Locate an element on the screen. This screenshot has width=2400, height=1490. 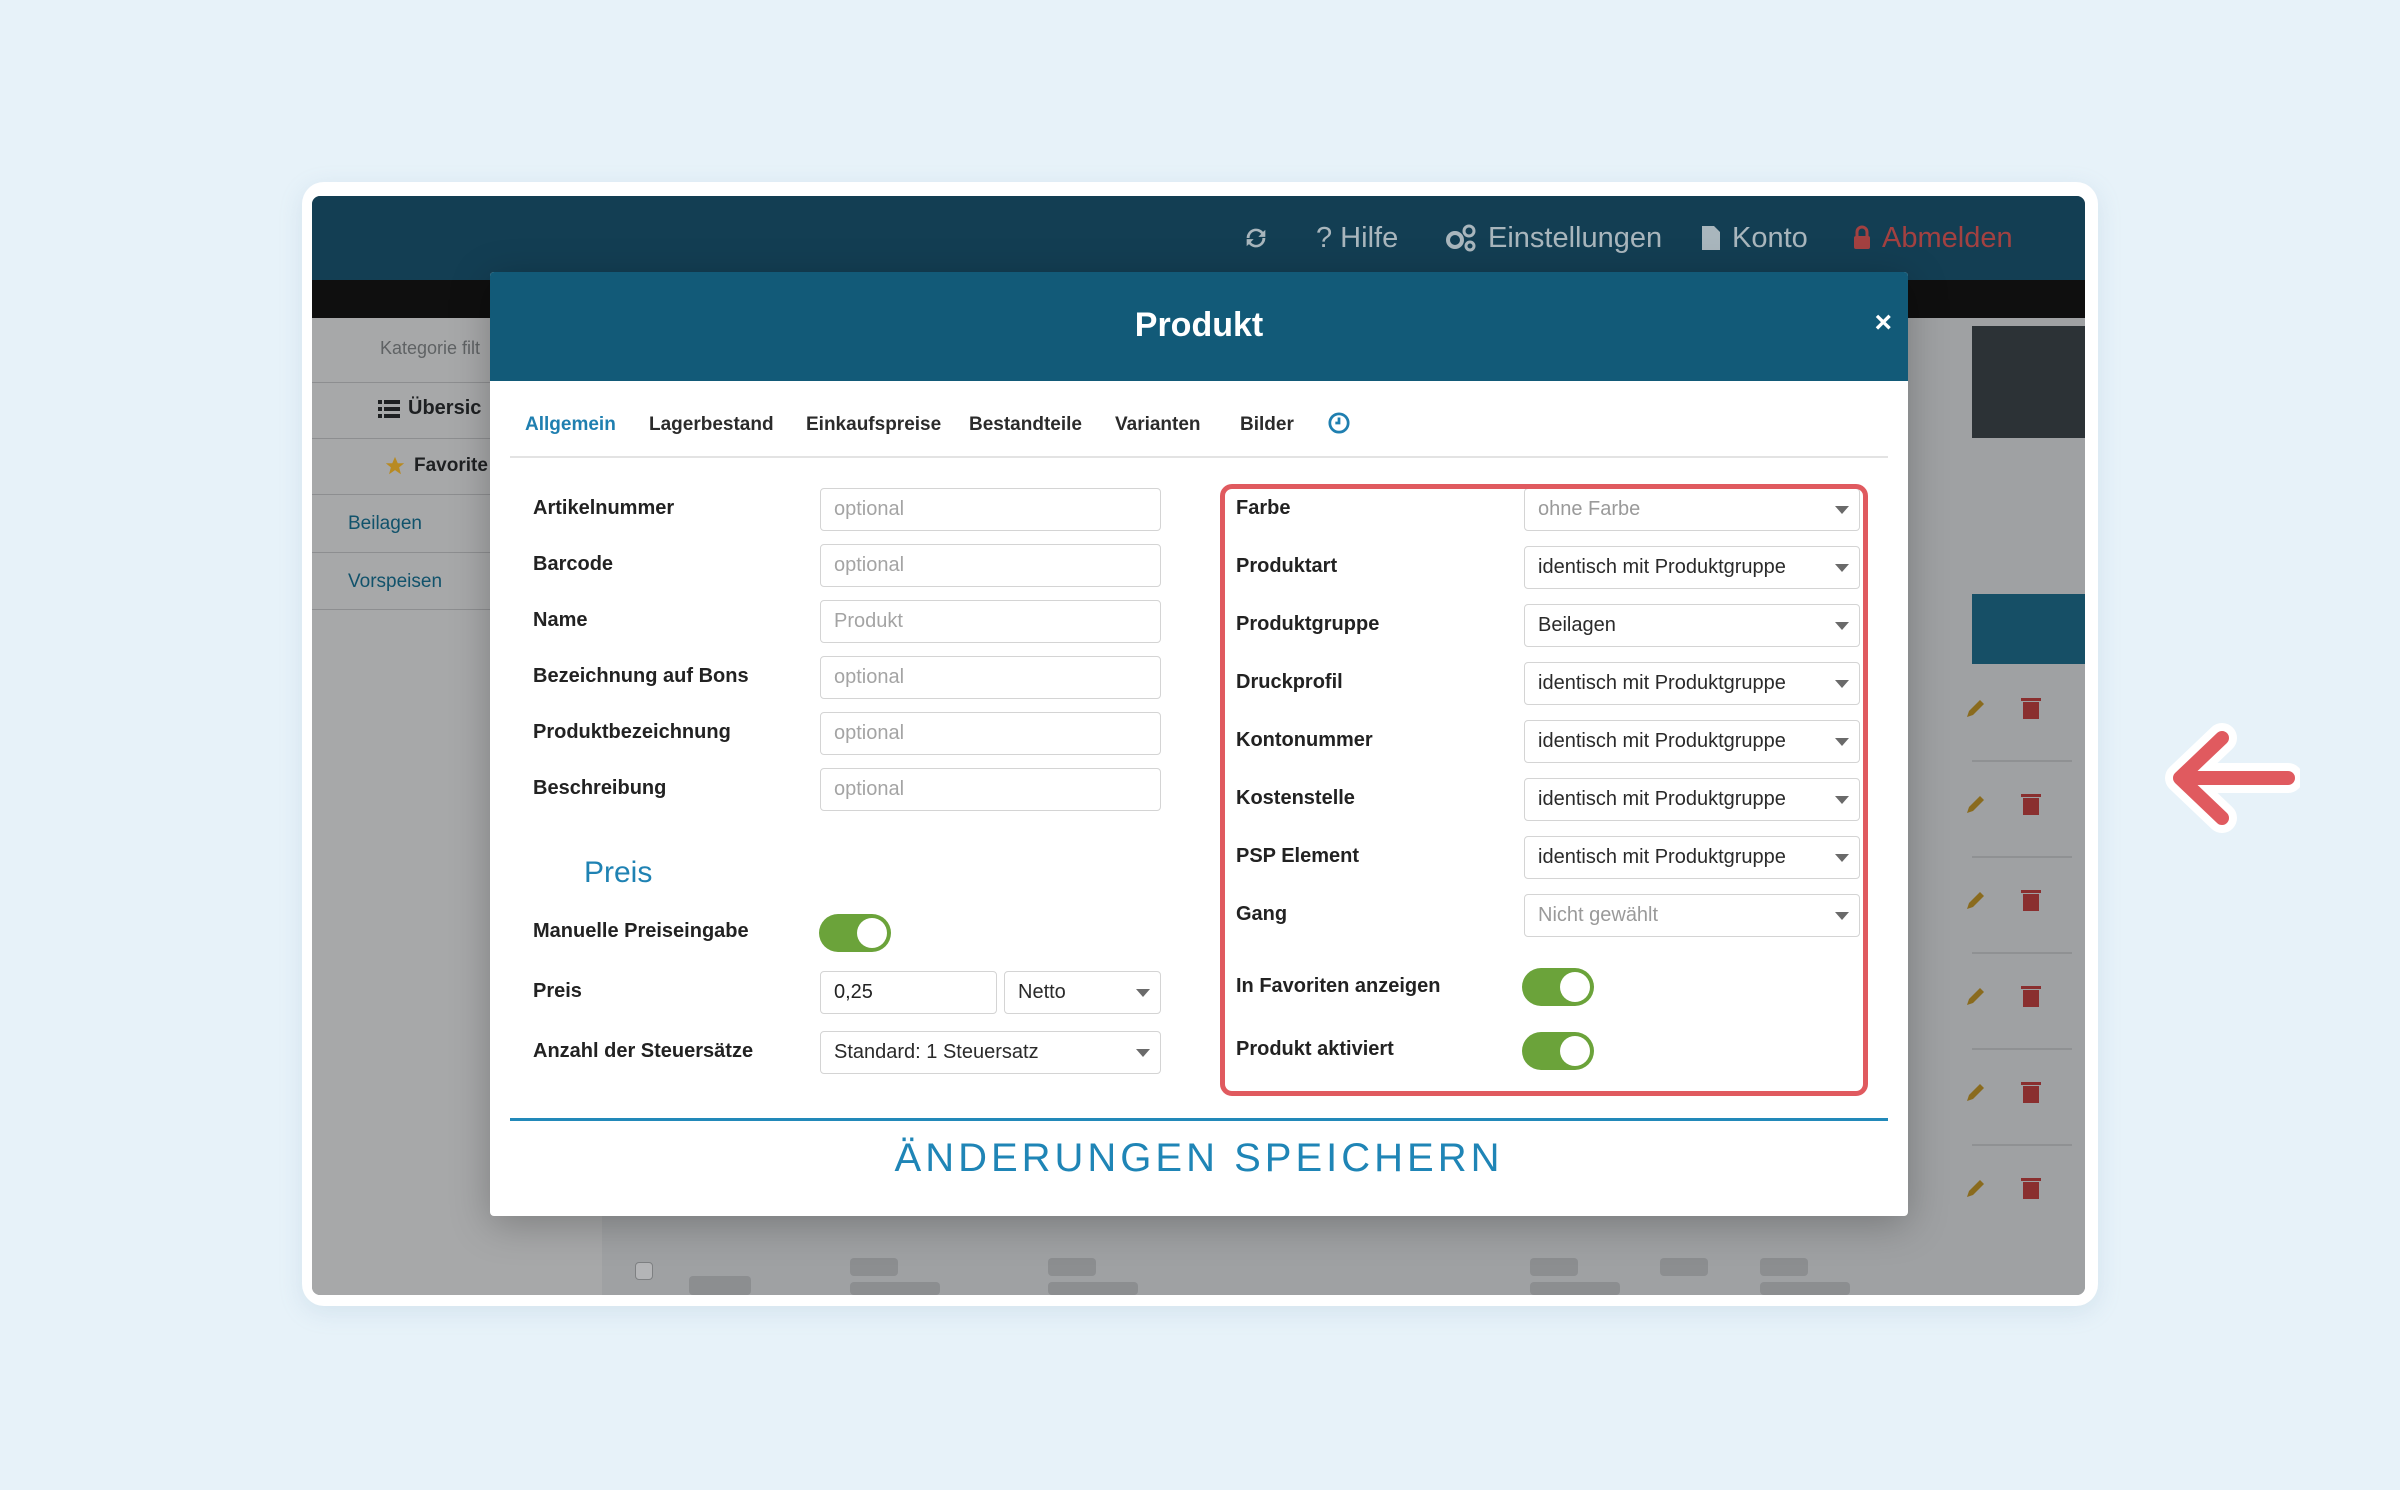
tab-bilder: Bilder is located at coordinates (1267, 425).